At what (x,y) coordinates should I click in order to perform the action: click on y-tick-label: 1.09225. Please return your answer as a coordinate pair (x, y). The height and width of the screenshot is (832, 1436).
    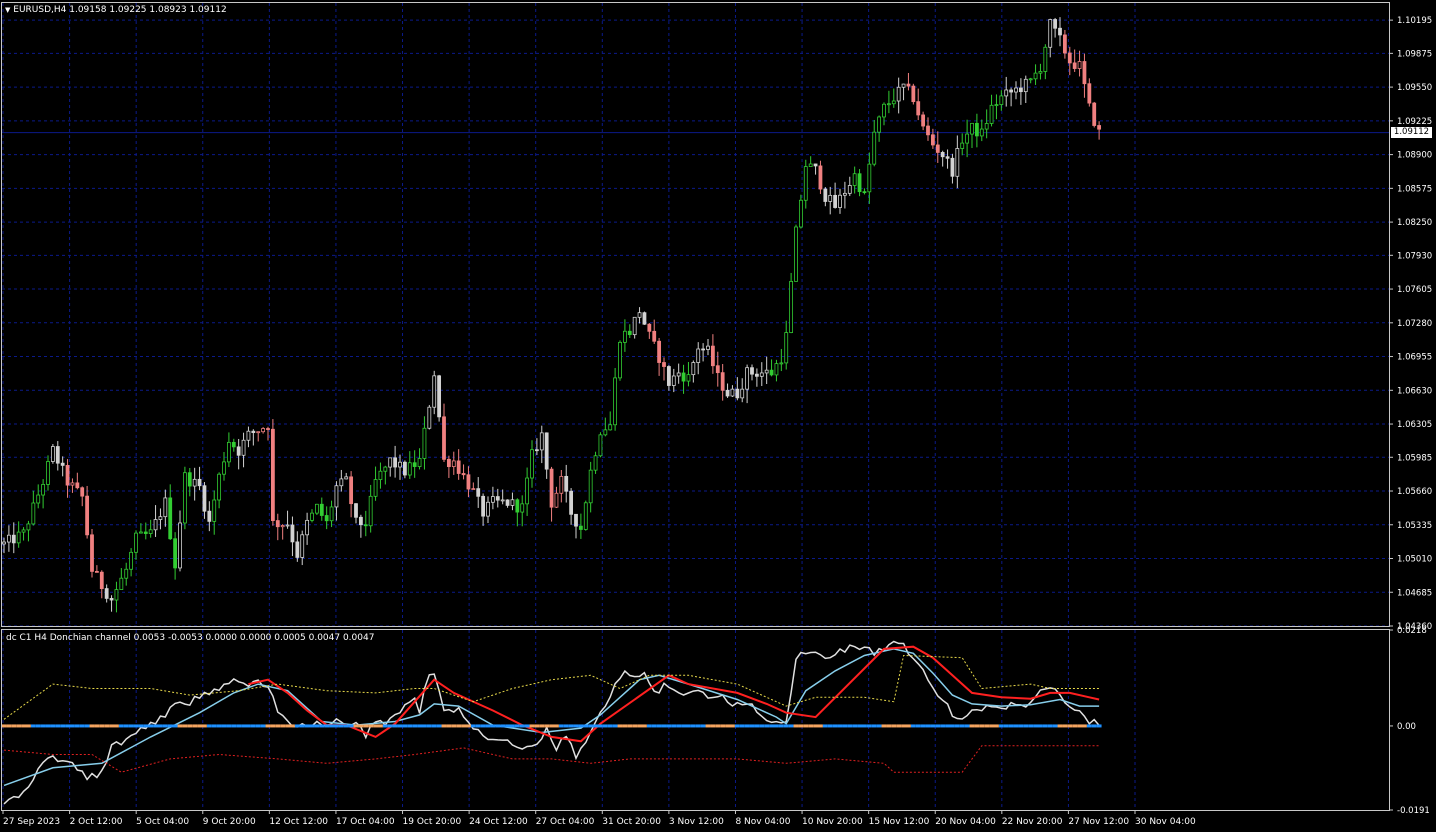
    Looking at the image, I should click on (1414, 122).